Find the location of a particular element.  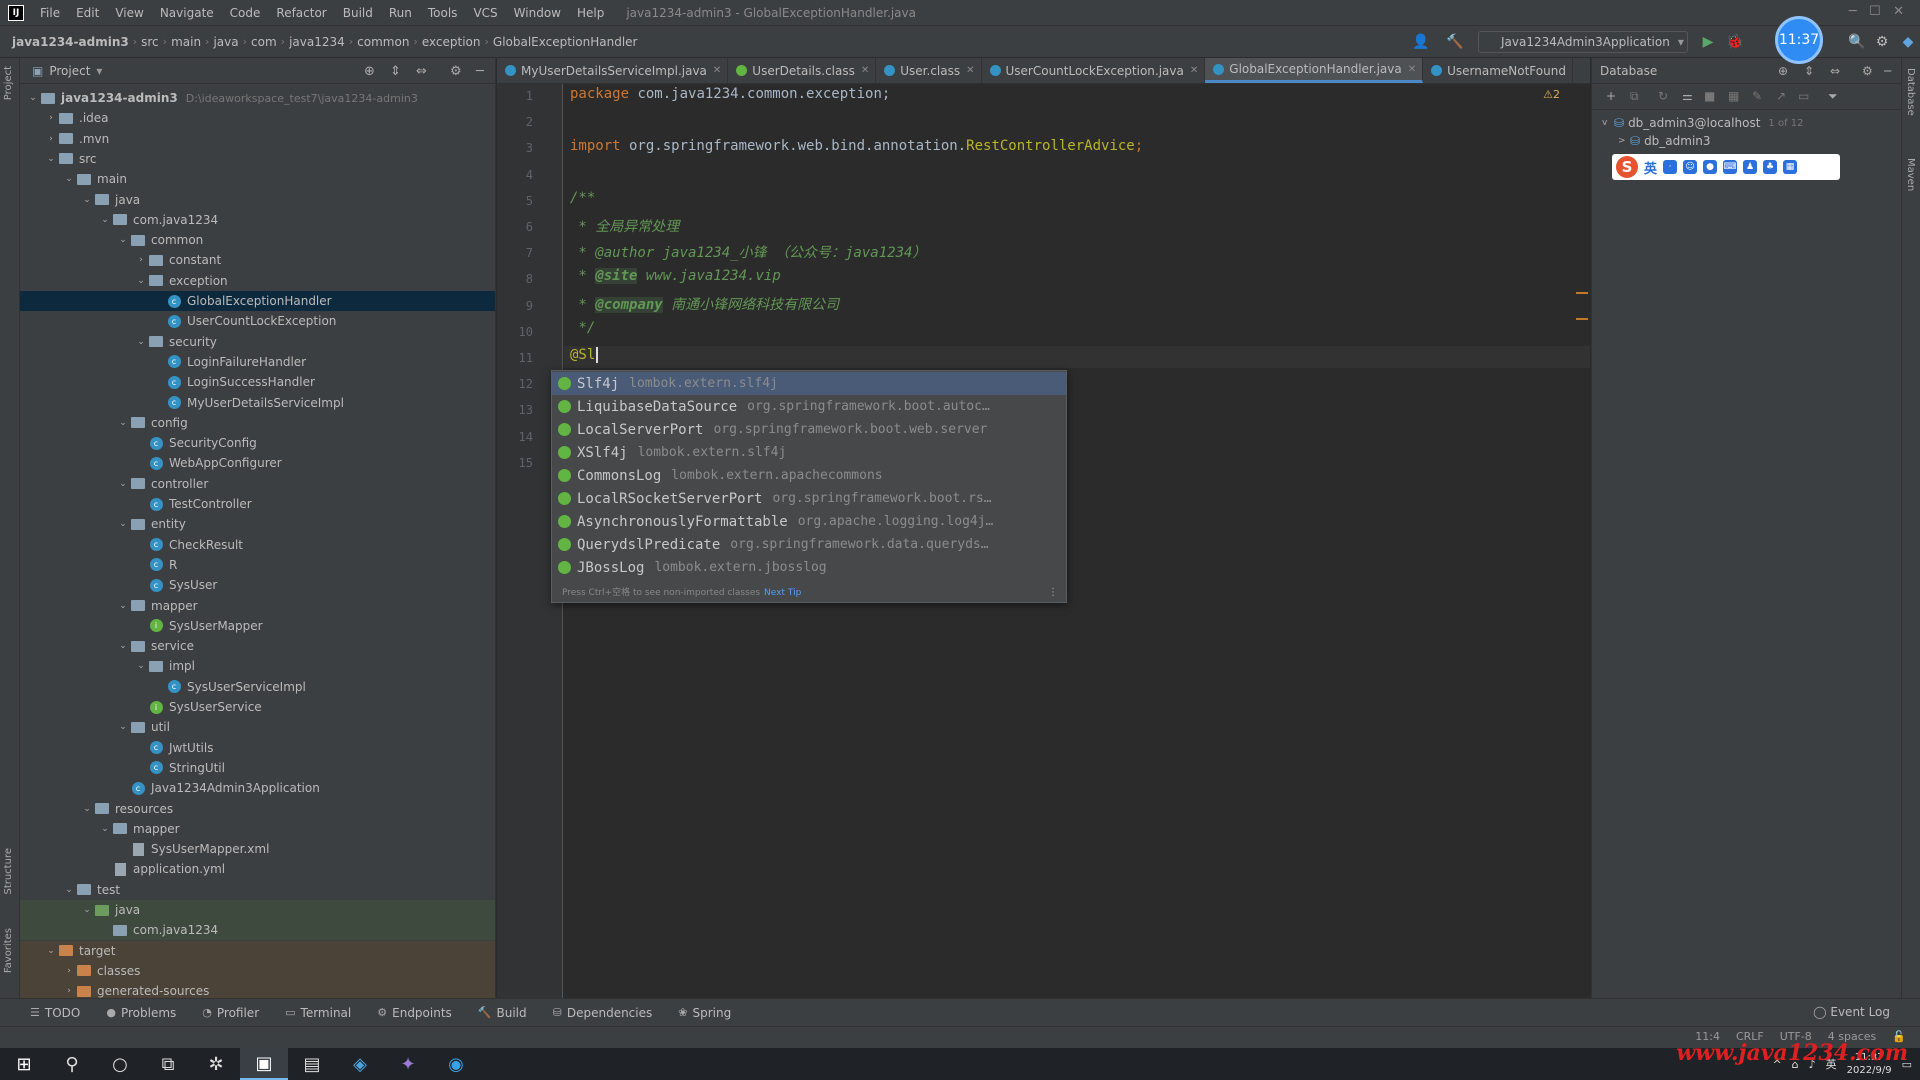

tree-file-row: SysUserMapper.xml is located at coordinates (257, 849).